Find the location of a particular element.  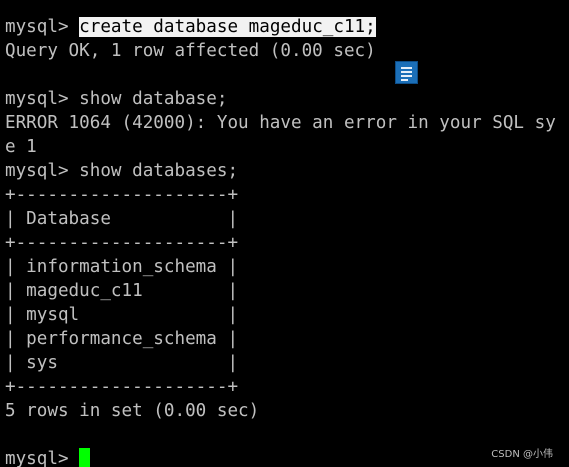

command-line-create: mysql> create database mageduc_c11; is located at coordinates (190, 27).